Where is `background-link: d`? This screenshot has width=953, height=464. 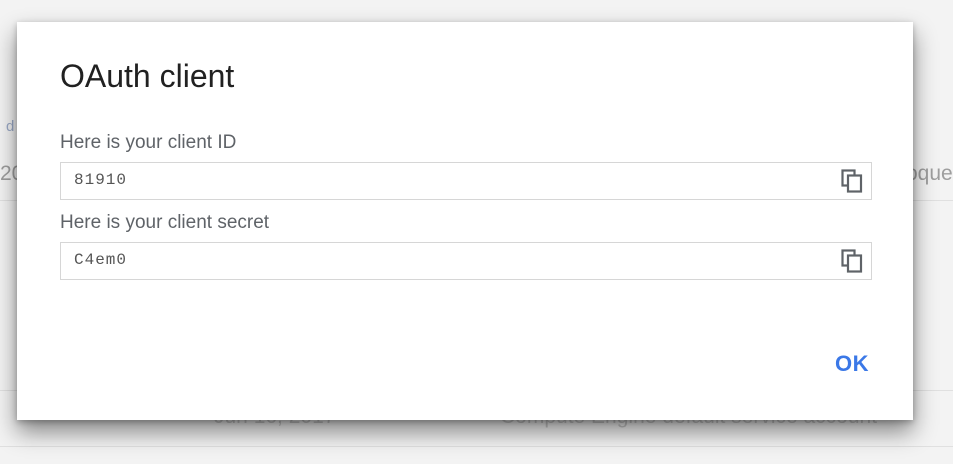 background-link: d is located at coordinates (10, 126).